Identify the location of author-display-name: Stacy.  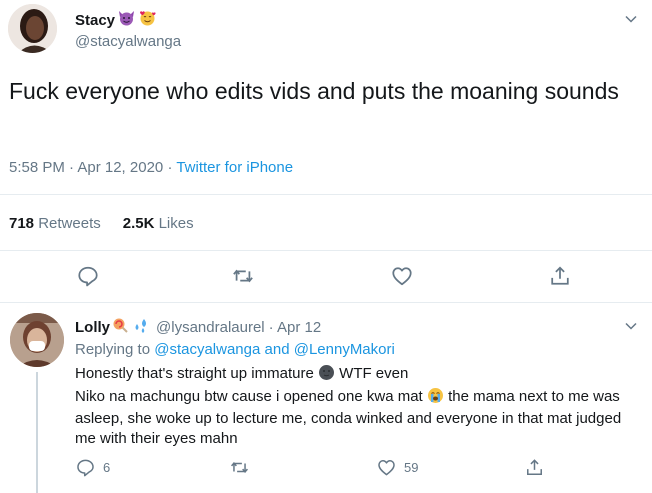
(95, 20).